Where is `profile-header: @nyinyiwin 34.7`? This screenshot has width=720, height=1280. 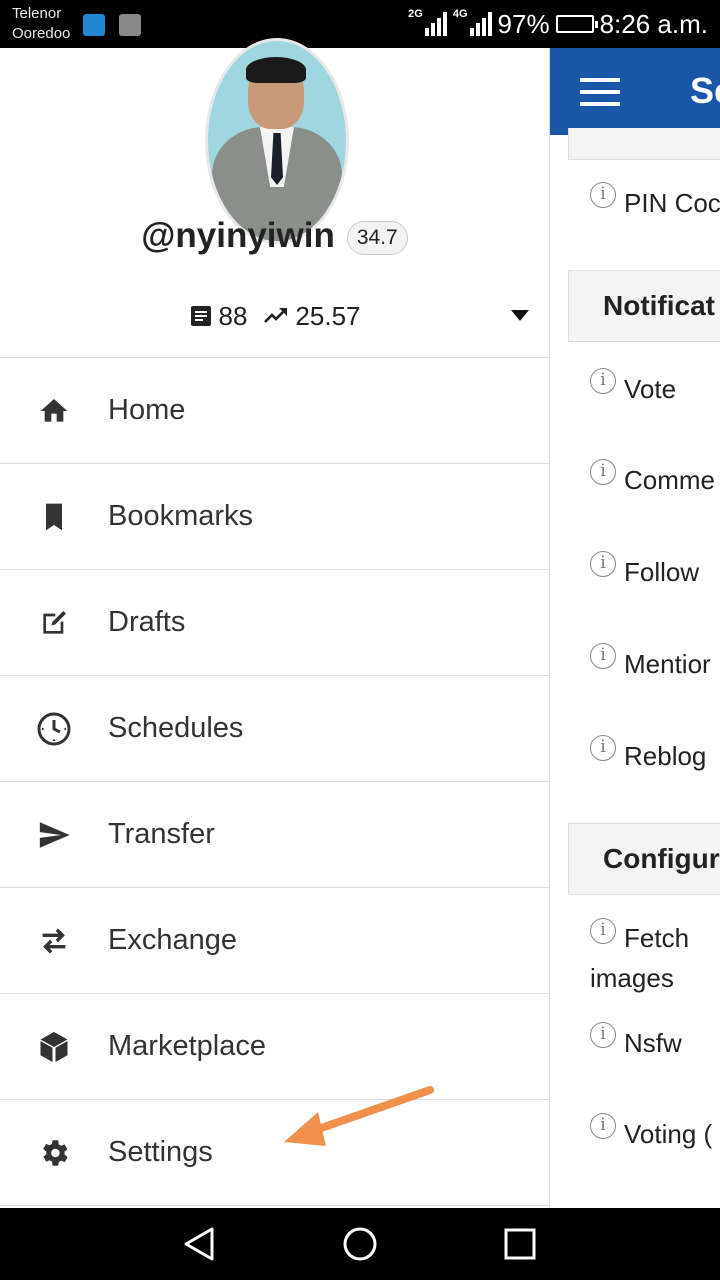 profile-header: @nyinyiwin 34.7 is located at coordinates (274, 236).